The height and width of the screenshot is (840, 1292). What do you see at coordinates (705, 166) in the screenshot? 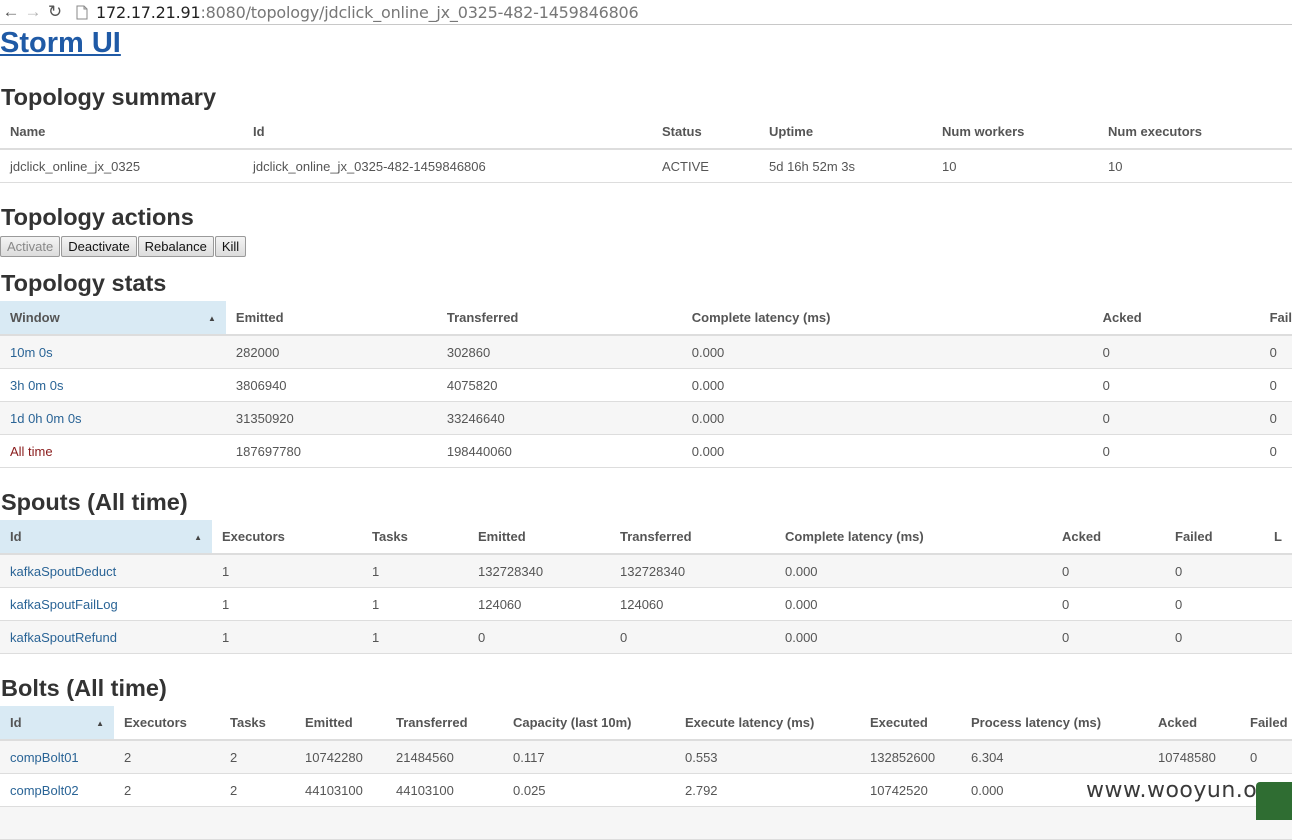
I see `topology-status: ACTIVE` at bounding box center [705, 166].